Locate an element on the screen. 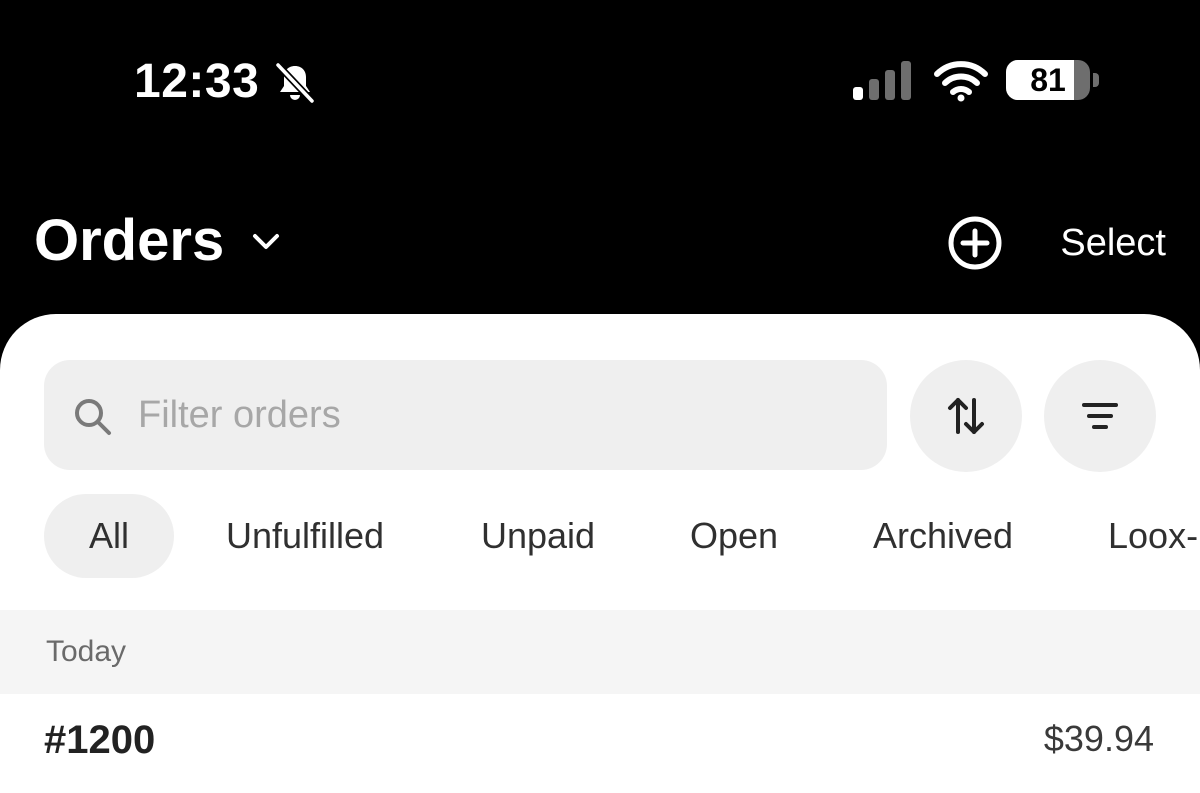  order-row: #1200 $39.94 is located at coordinates (600, 743).